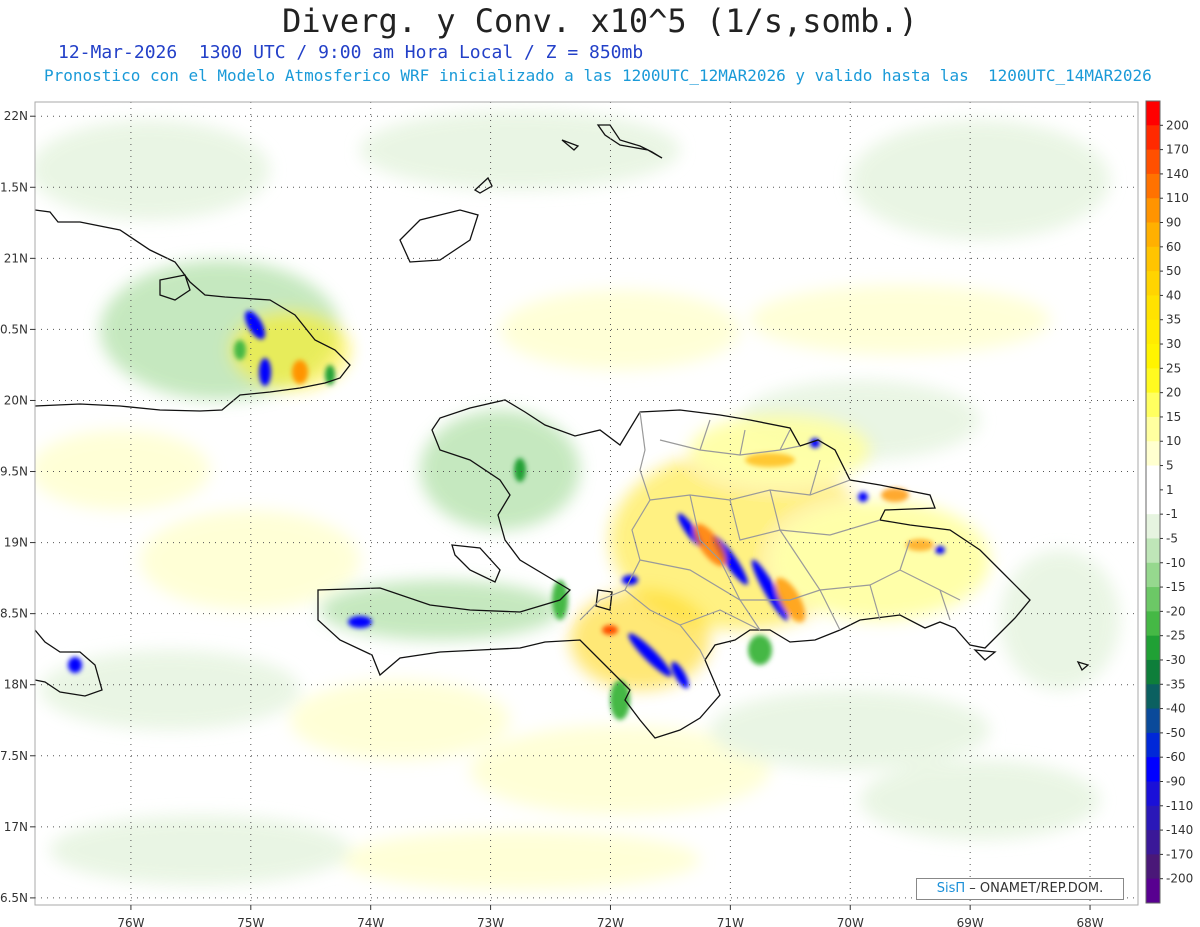 This screenshot has width=1200, height=927. What do you see at coordinates (130, 921) in the screenshot?
I see `tick-label-lon: 76W` at bounding box center [130, 921].